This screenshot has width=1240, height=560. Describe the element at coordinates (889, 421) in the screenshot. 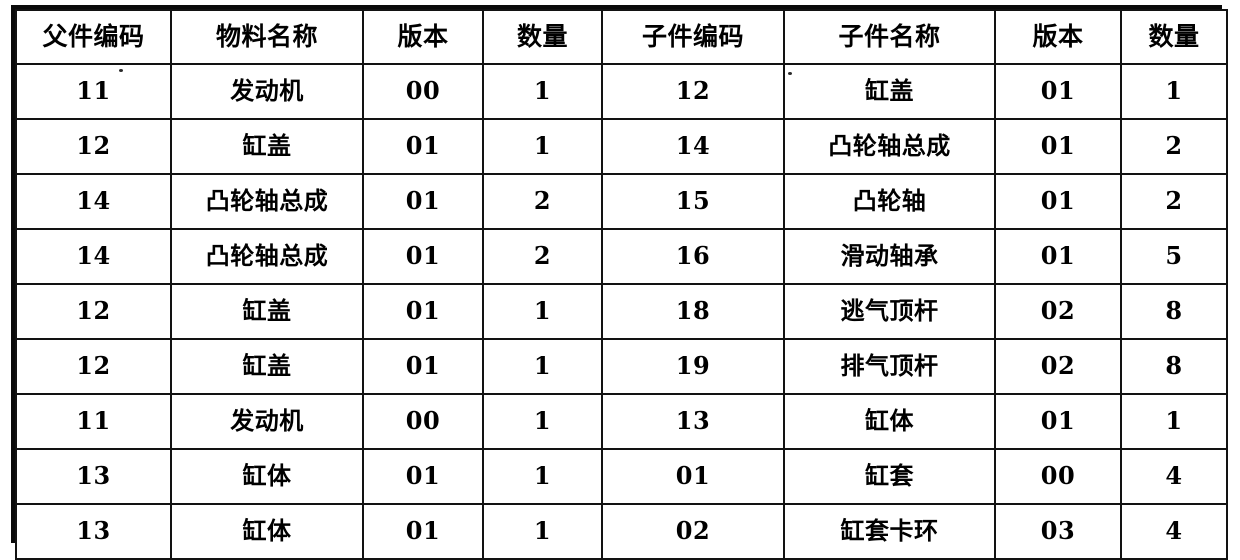

I see `cell-child-name: 缸体` at that location.